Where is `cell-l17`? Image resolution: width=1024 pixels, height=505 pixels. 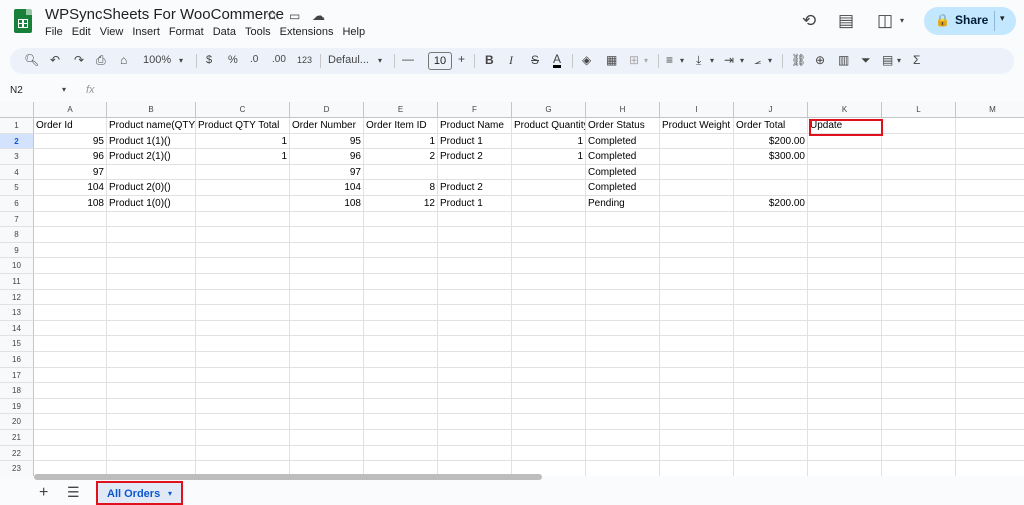 cell-l17 is located at coordinates (919, 375).